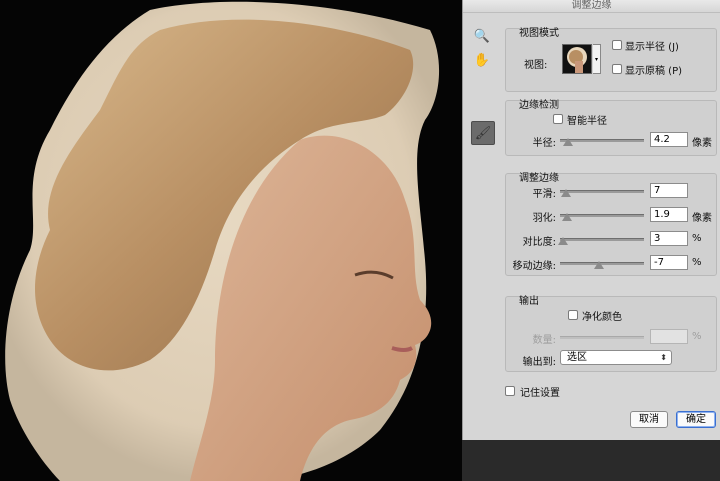 This screenshot has width=720, height=481. What do you see at coordinates (562, 241) in the screenshot?
I see `contrast-slider-thumb` at bounding box center [562, 241].